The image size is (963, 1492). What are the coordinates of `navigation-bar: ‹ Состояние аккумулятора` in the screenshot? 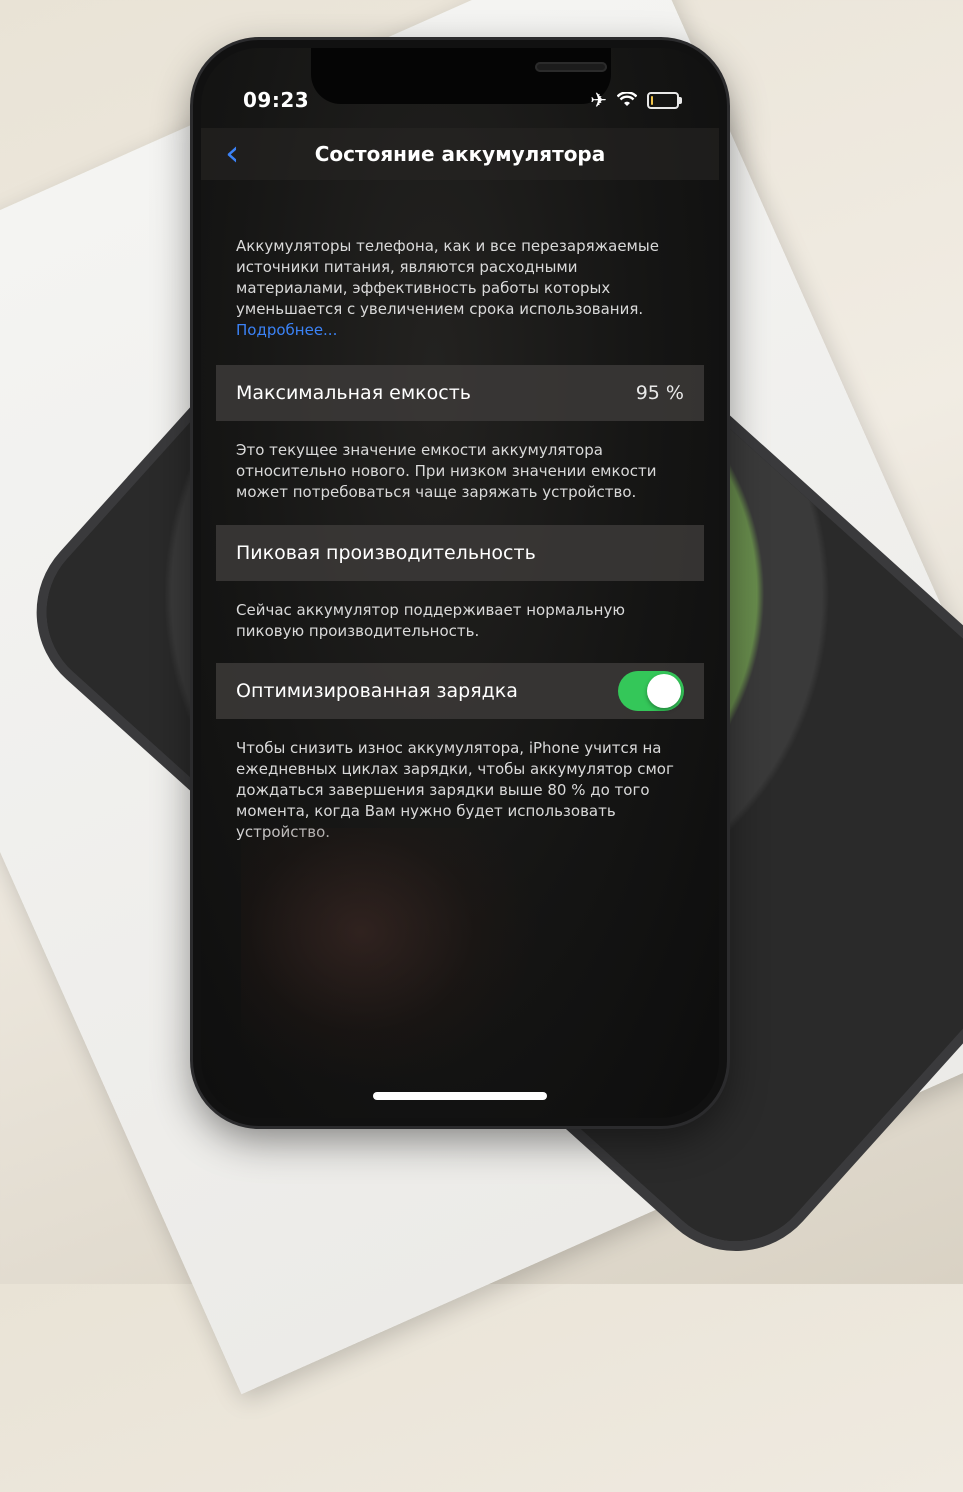 It's located at (460, 154).